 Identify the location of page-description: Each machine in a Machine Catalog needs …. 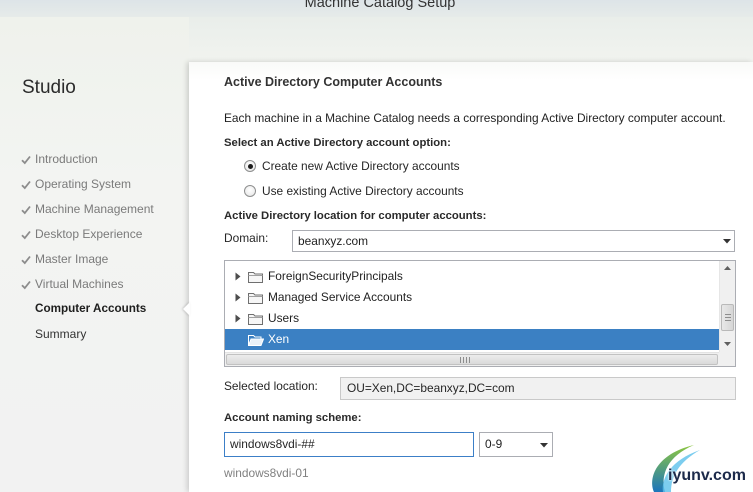
(475, 118).